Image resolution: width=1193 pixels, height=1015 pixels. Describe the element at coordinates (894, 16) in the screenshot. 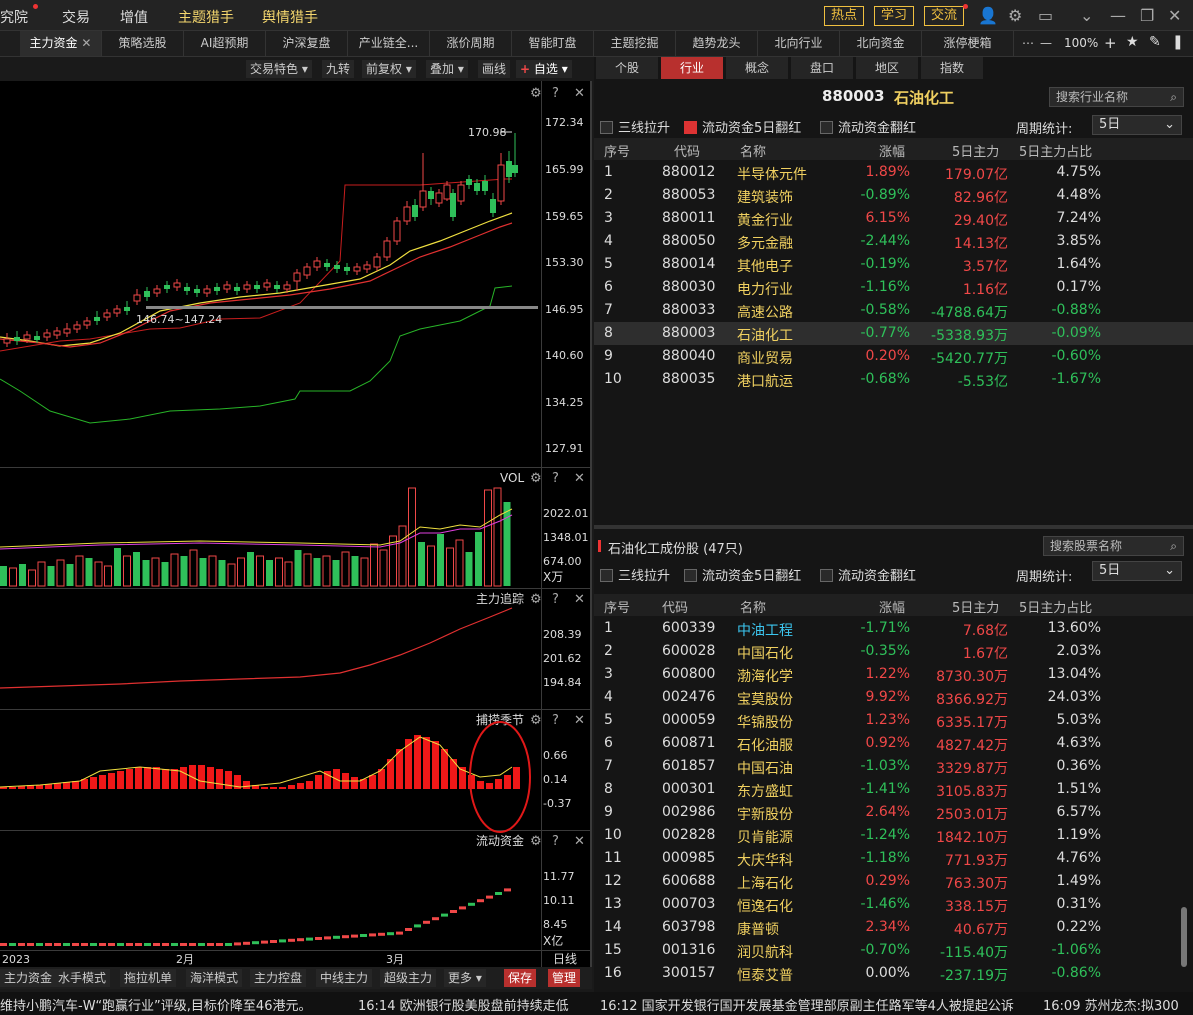

I see `learn-button: 学习` at that location.